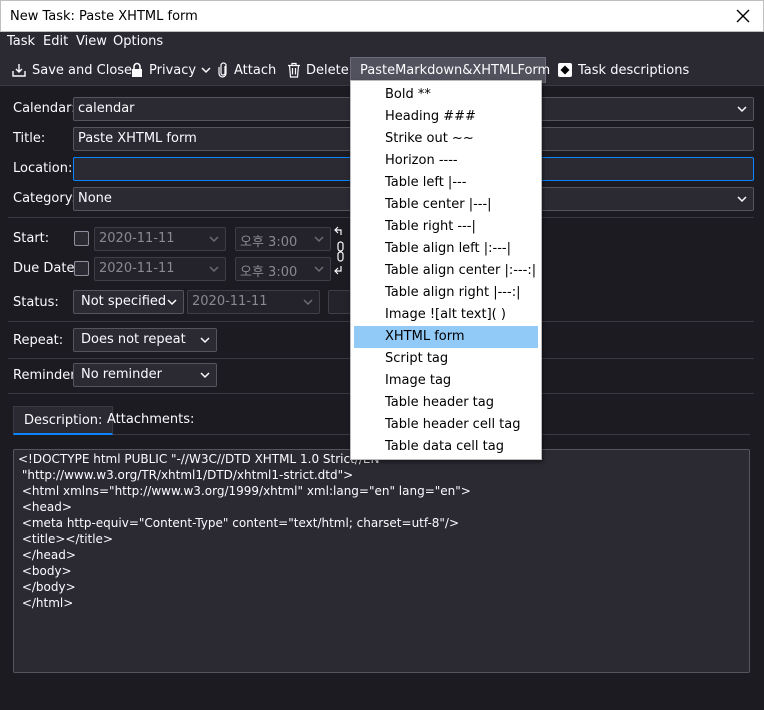  What do you see at coordinates (340, 302) in the screenshot?
I see `percent-complete-input` at bounding box center [340, 302].